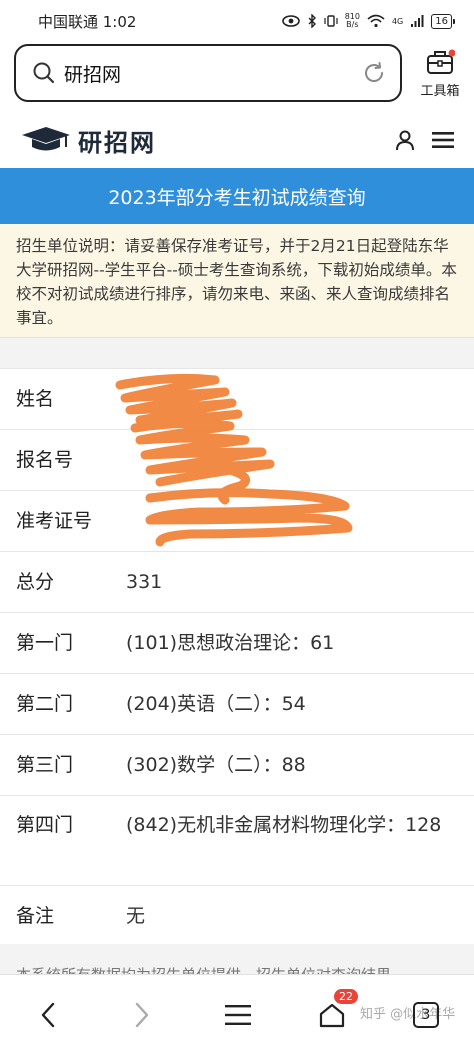 The image size is (474, 1049). Describe the element at coordinates (208, 73) in the screenshot. I see `search-input: 研招网` at that location.